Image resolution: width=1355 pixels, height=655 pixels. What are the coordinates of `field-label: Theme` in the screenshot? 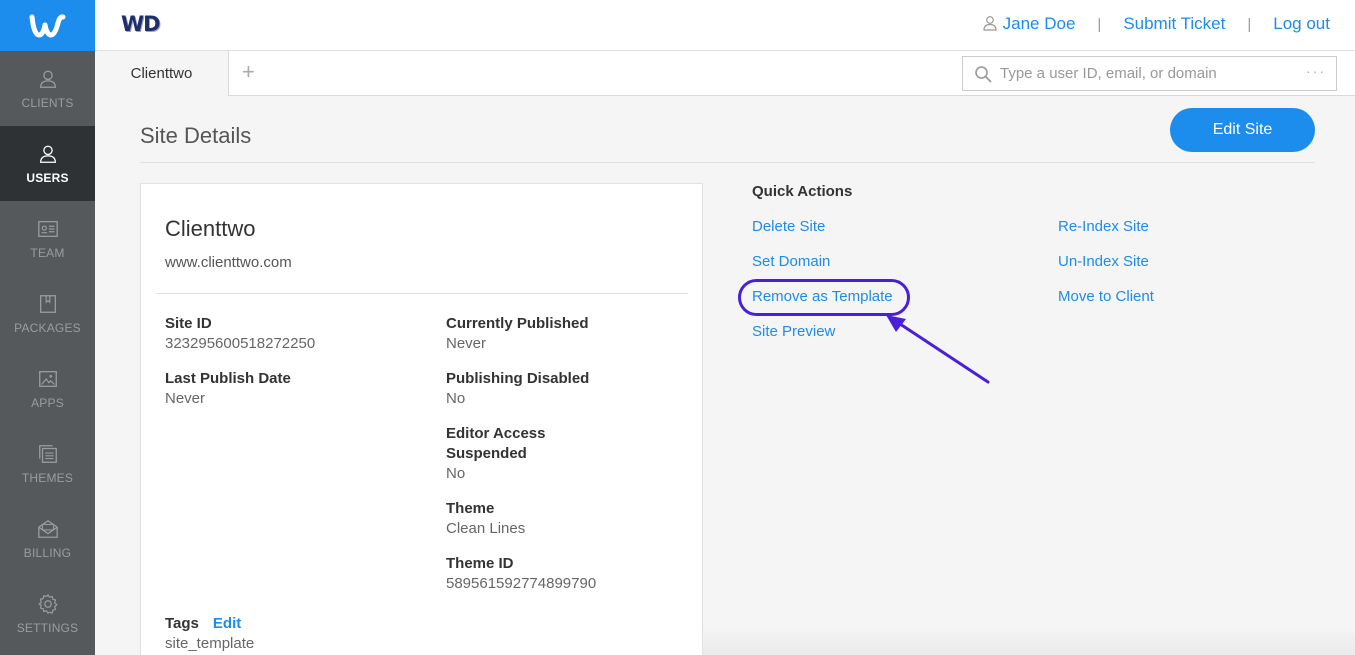 It's located at (470, 508).